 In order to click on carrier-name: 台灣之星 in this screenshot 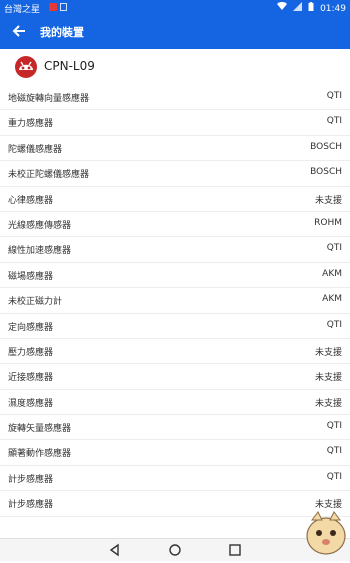, I will do `click(22, 10)`.